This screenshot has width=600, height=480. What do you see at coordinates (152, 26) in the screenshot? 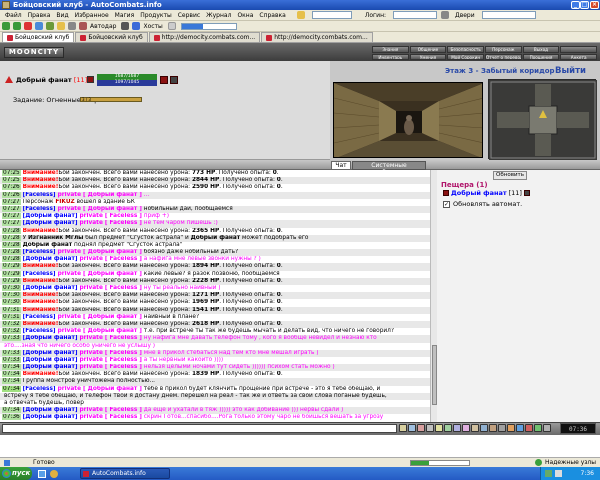
I see `hosts-button: Хосты` at bounding box center [152, 26].